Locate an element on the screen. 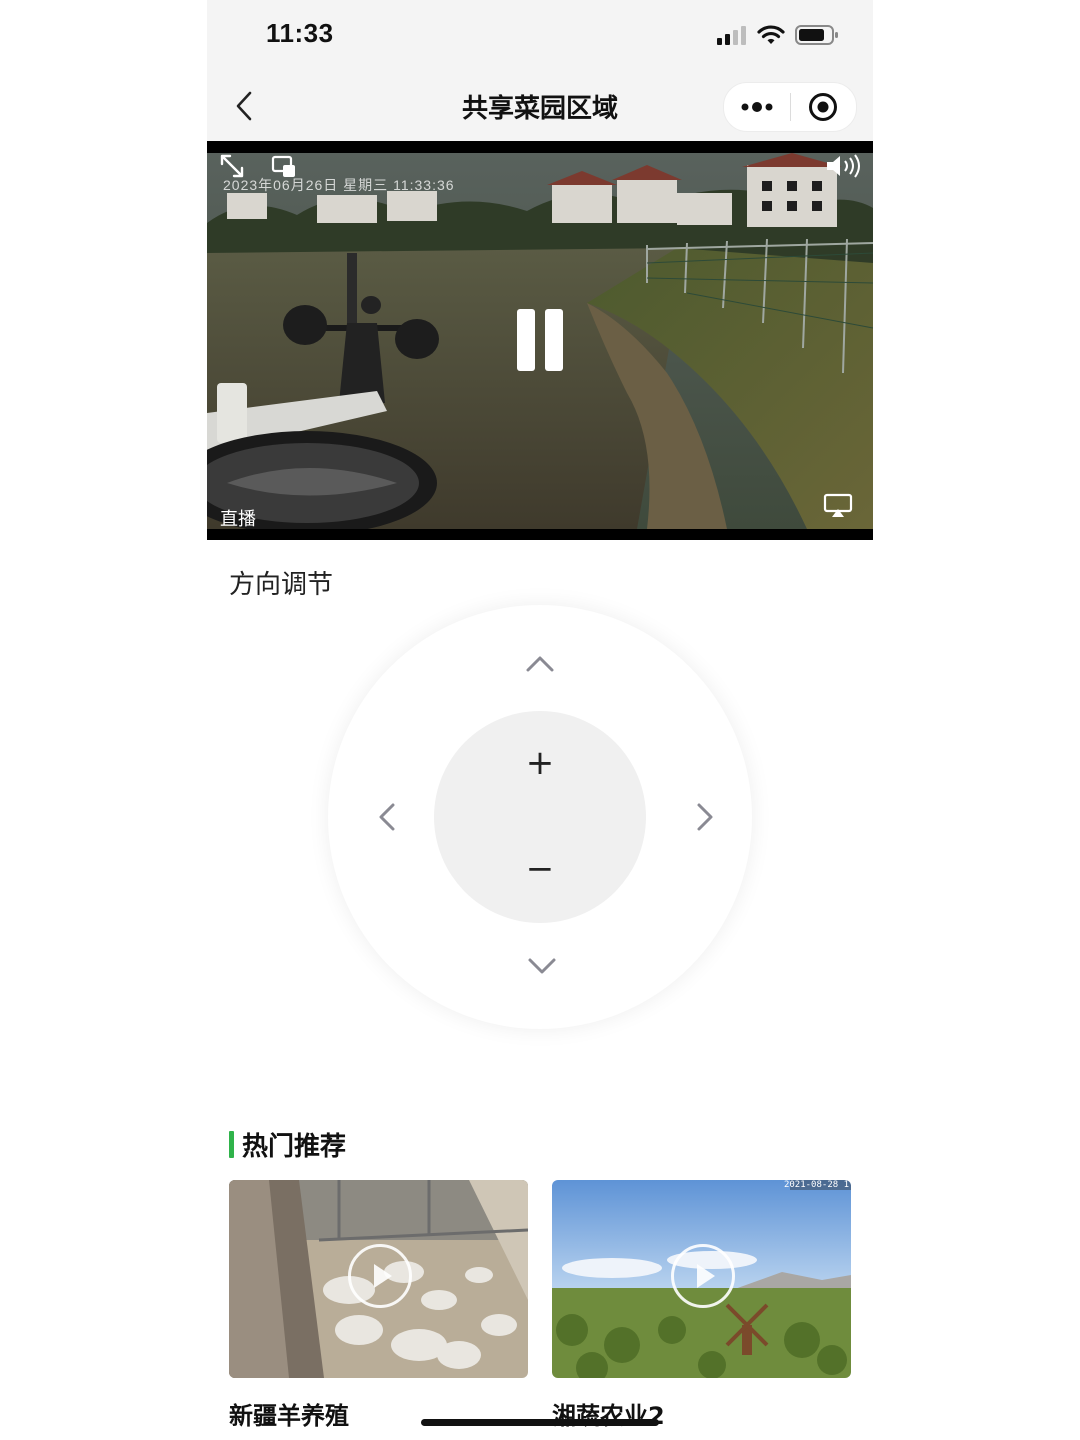 The width and height of the screenshot is (1080, 1440). zoom-out-button: − is located at coordinates (540, 869).